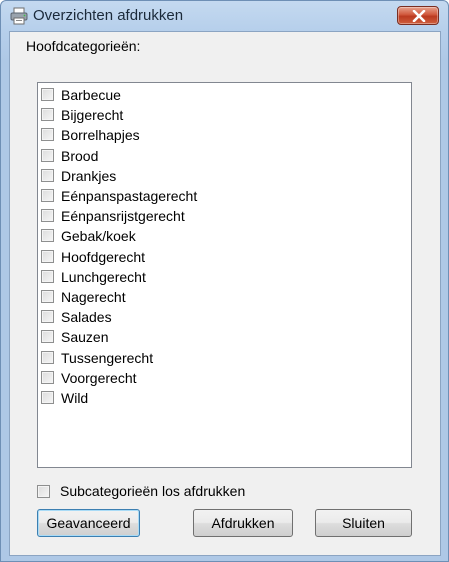  I want to click on subcategories-checkbox, so click(43, 491).